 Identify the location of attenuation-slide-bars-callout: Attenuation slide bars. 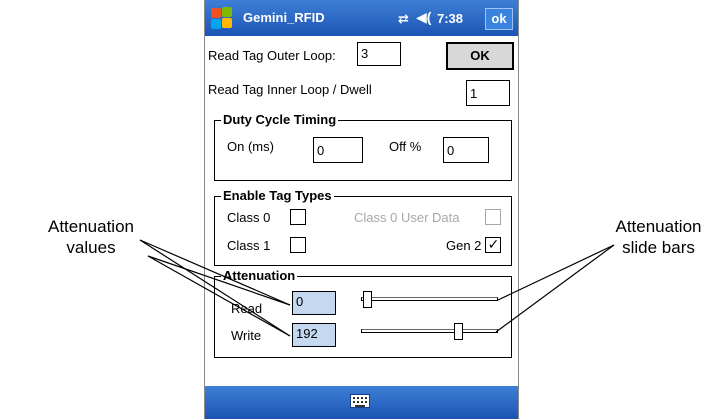
(658, 237).